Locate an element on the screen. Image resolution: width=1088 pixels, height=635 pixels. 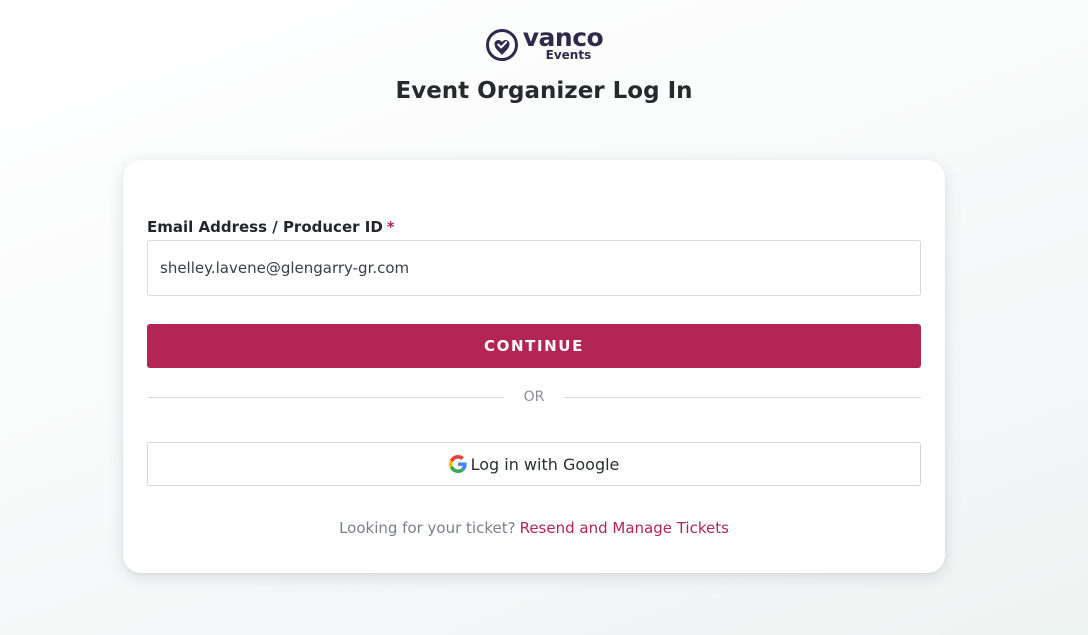
continue-button: CONTINUE is located at coordinates (534, 346).